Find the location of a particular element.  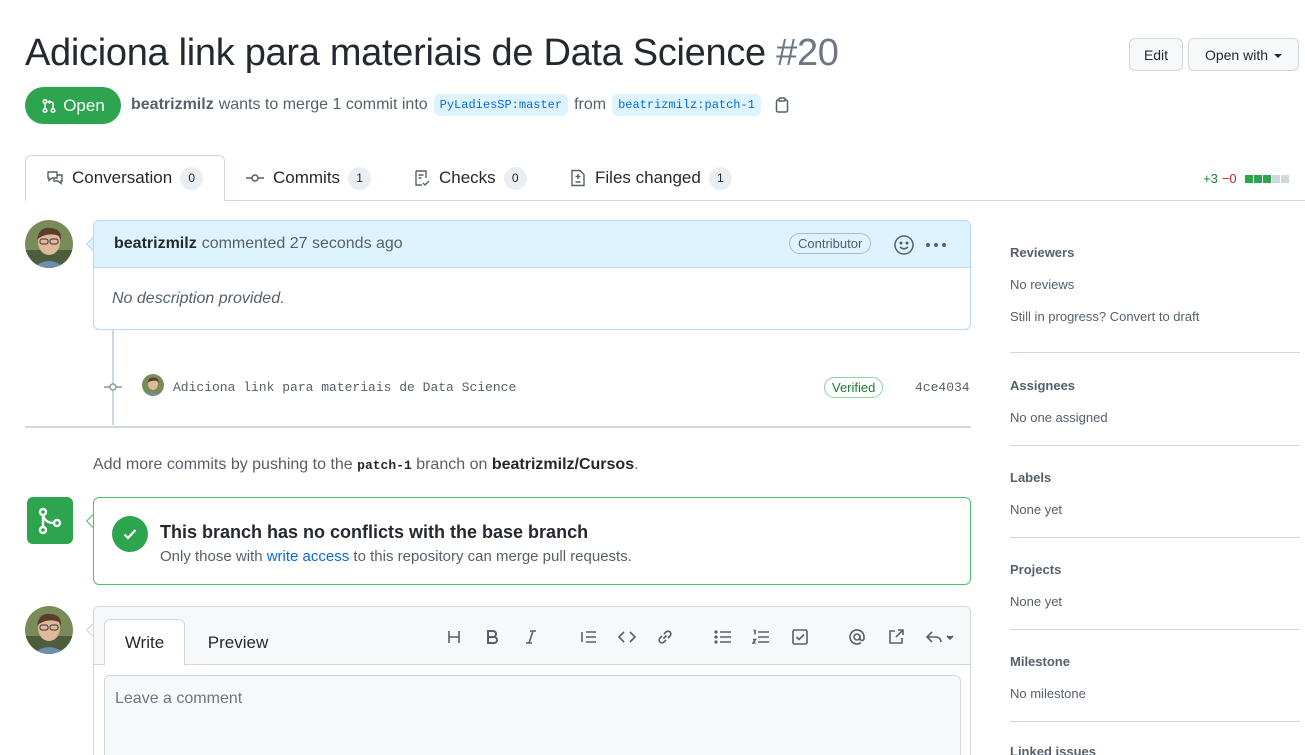

status-label: Open is located at coordinates (84, 105).